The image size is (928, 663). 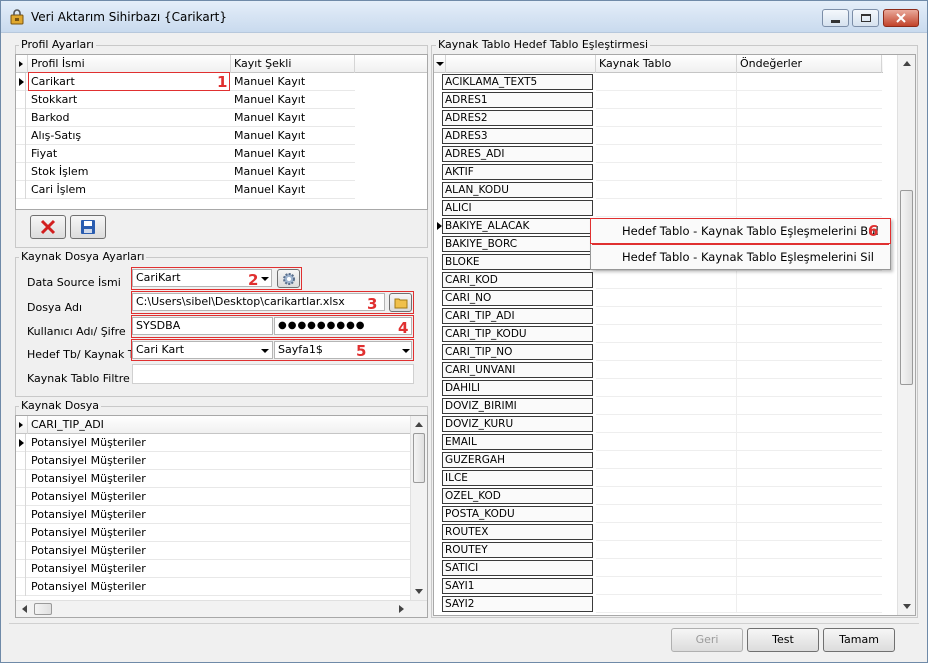 What do you see at coordinates (129, 136) in the screenshot?
I see `profile-name-cell: Alış-Satış` at bounding box center [129, 136].